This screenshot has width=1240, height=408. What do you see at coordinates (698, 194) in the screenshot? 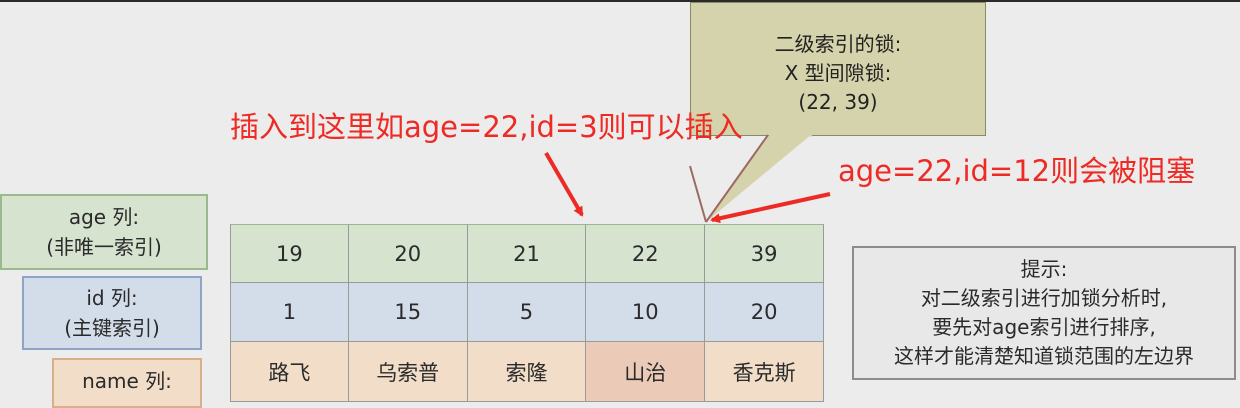
I see `callout-pointer-edge` at bounding box center [698, 194].